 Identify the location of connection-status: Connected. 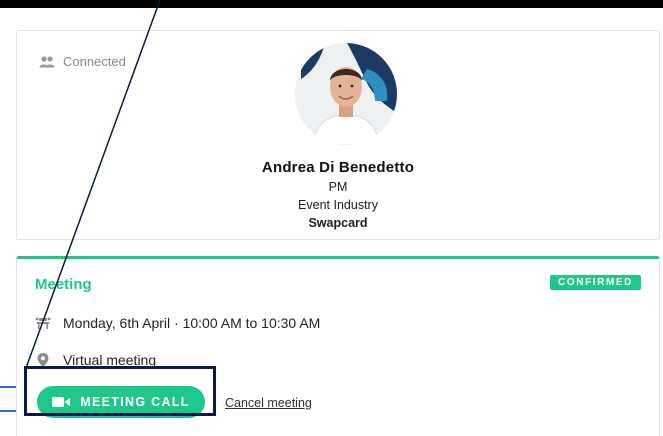
(82, 61).